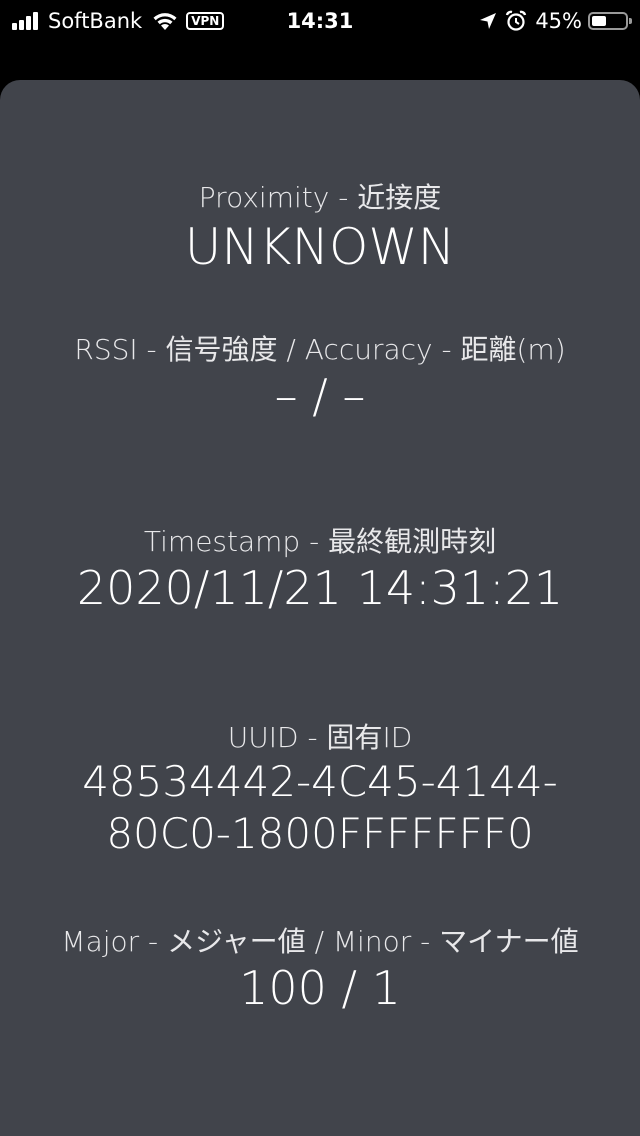 This screenshot has width=640, height=1136. I want to click on status-bar: SoftBank VPN 14:31 45%, so click(320, 22).